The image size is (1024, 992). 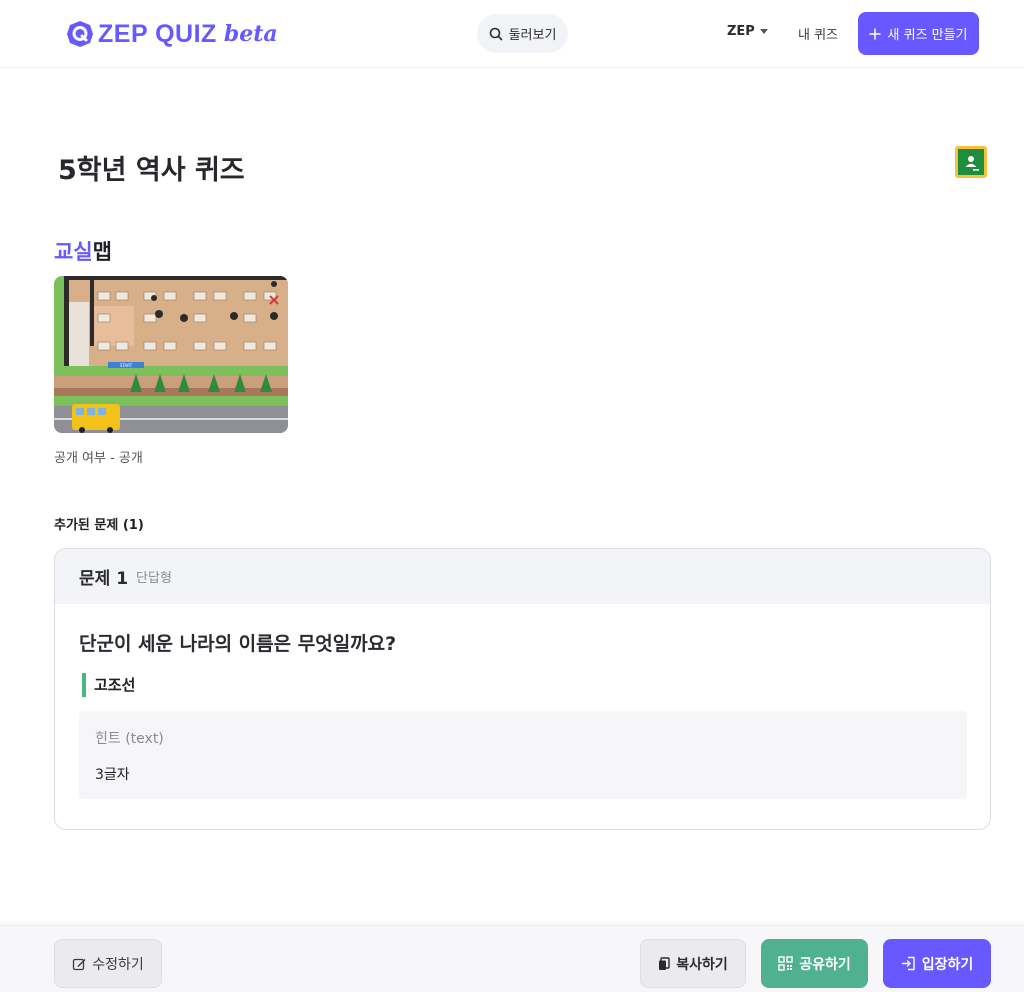 I want to click on enter-label: 입장하기, so click(x=947, y=964).